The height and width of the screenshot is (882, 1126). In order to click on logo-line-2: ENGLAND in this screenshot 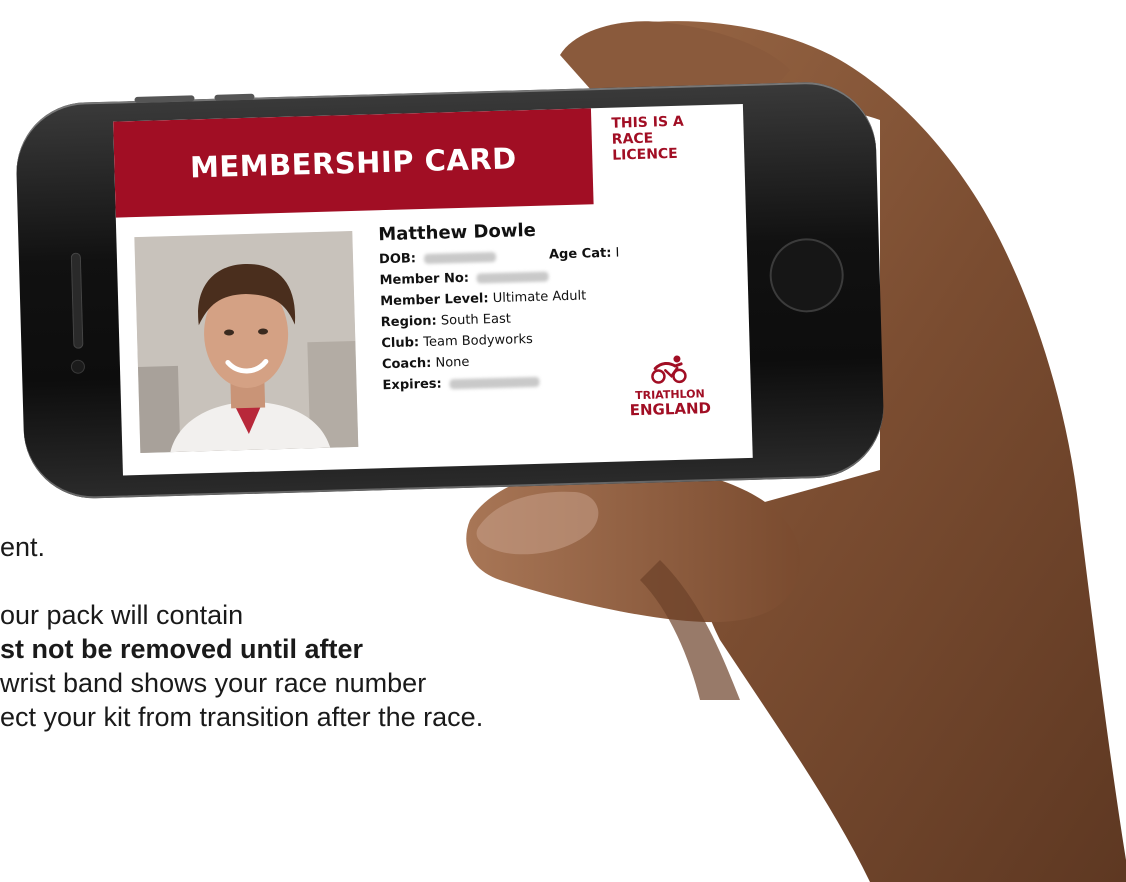, I will do `click(670, 409)`.